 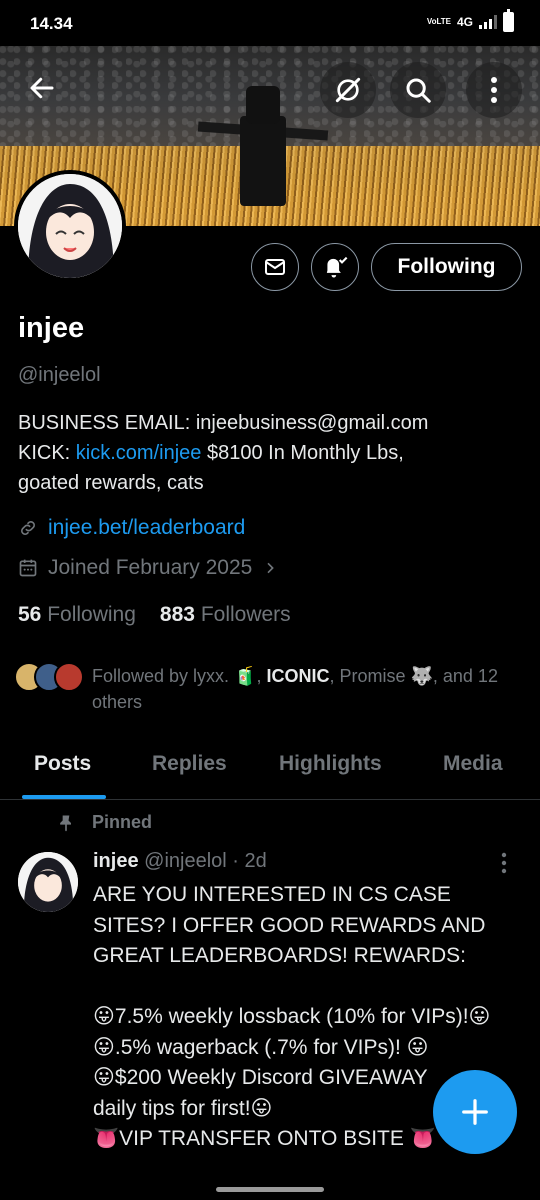 What do you see at coordinates (62, 764) in the screenshot?
I see `tab-posts: Posts` at bounding box center [62, 764].